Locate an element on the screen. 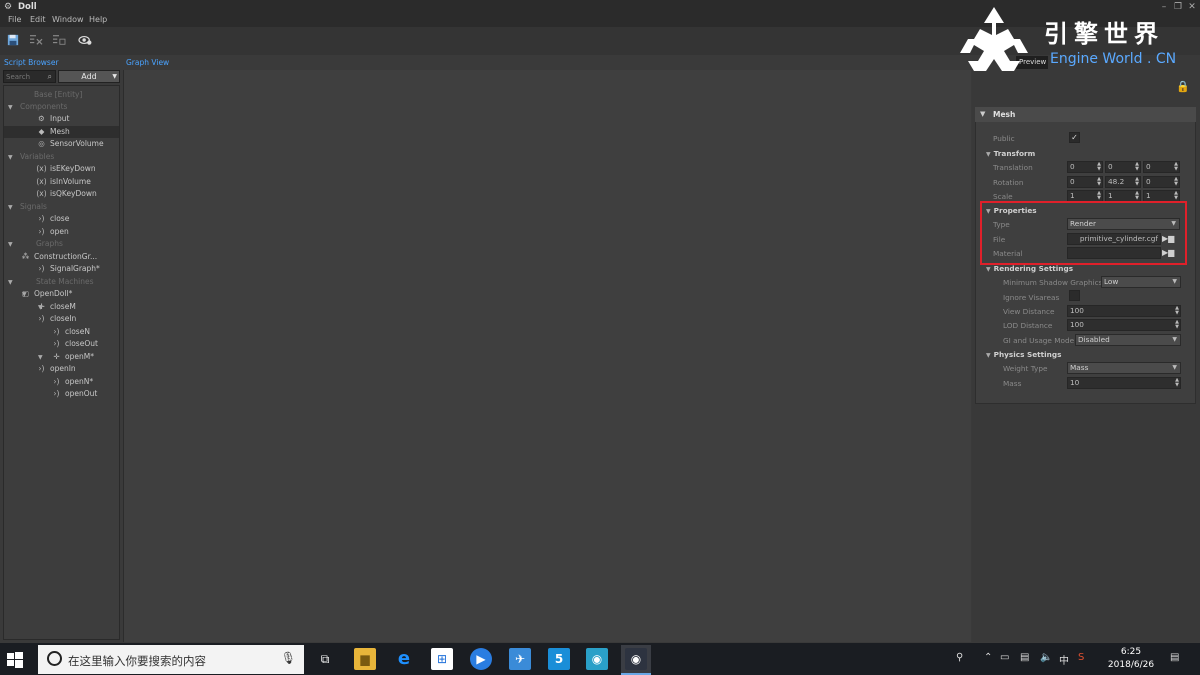 The height and width of the screenshot is (675, 1200). menu-help: Help is located at coordinates (98, 19).